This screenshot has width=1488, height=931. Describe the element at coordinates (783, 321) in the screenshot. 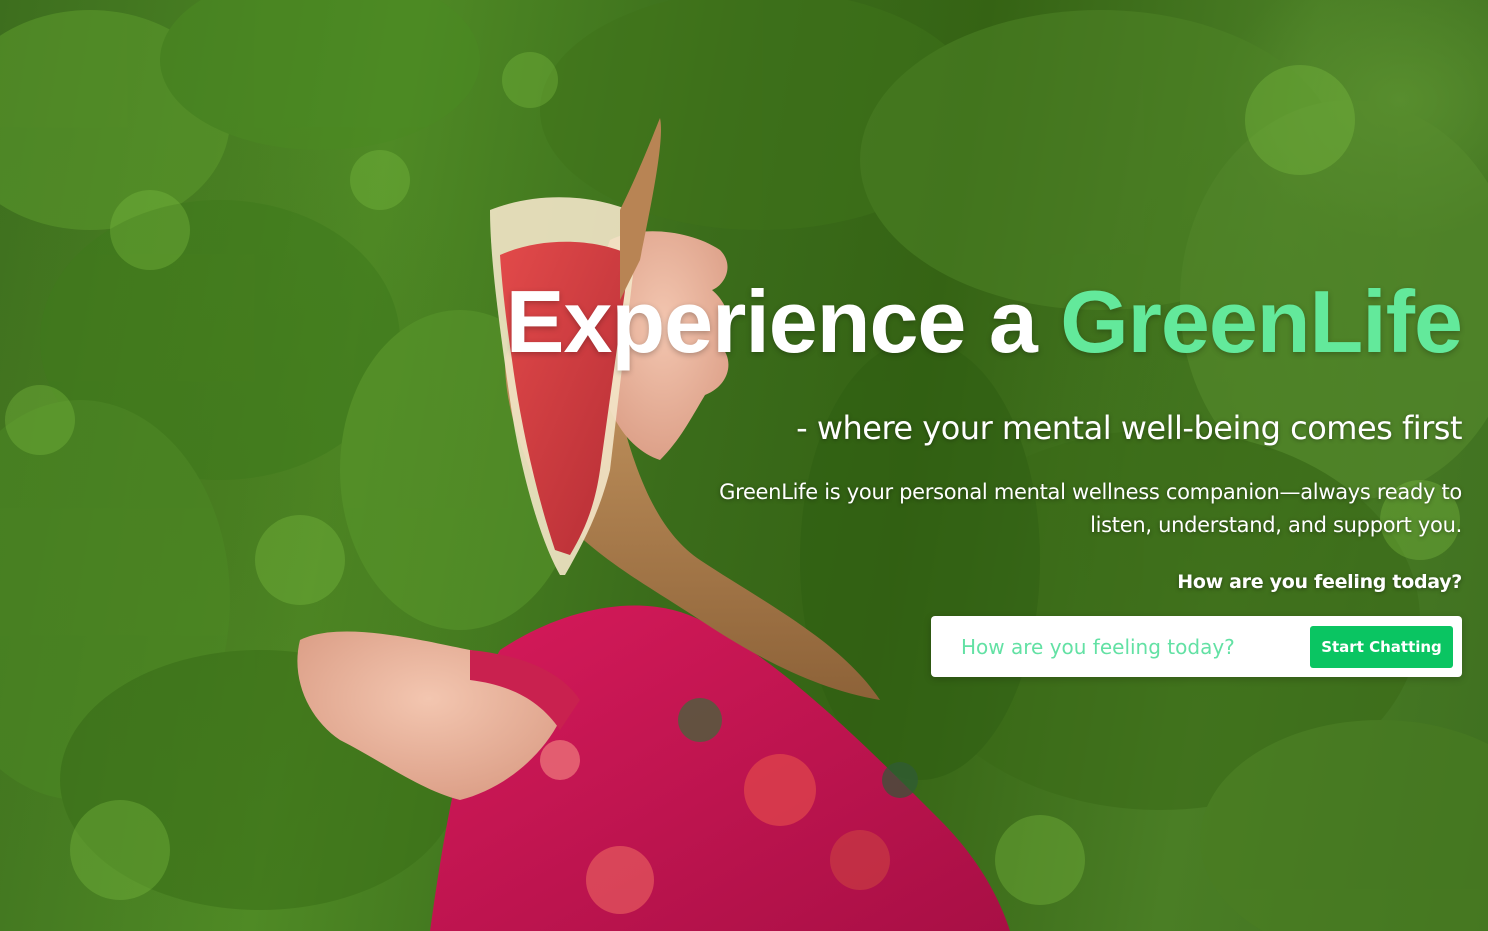

I see `headline-prefix: Experience a` at that location.